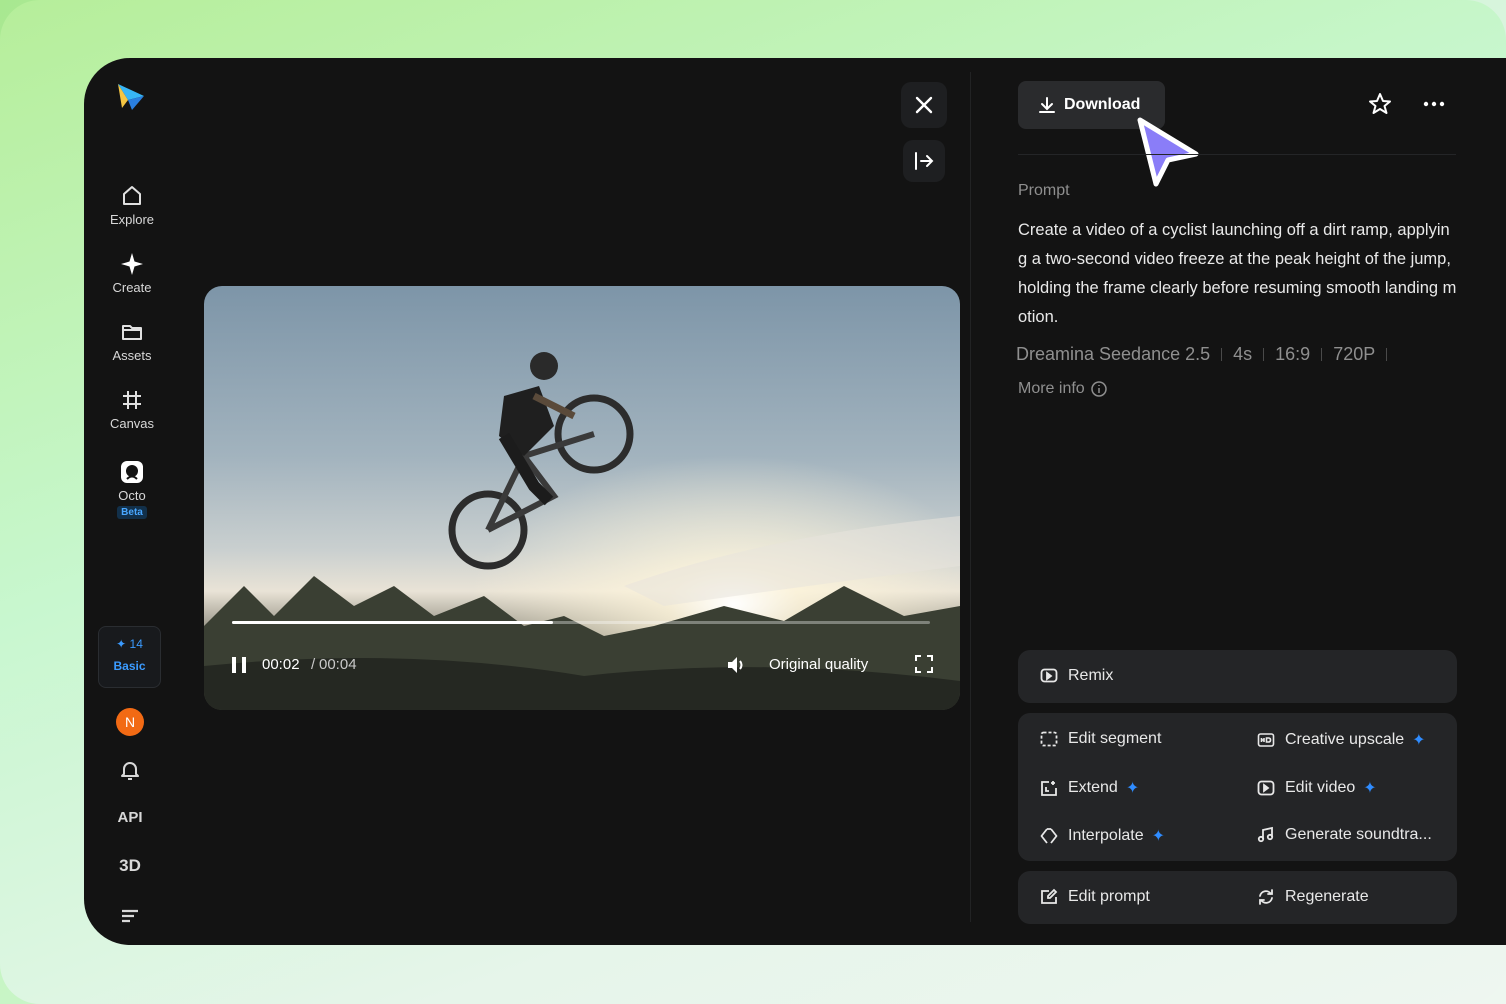  I want to click on regenerate-button: Regenerate, so click(1313, 897).